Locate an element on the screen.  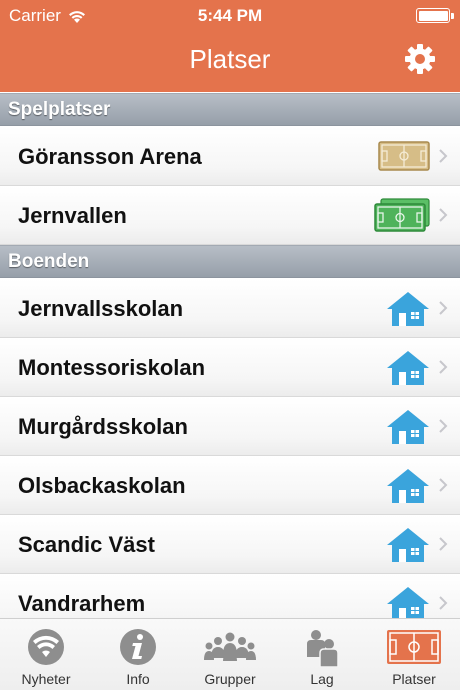
team-icon is located at coordinates (323, 648).